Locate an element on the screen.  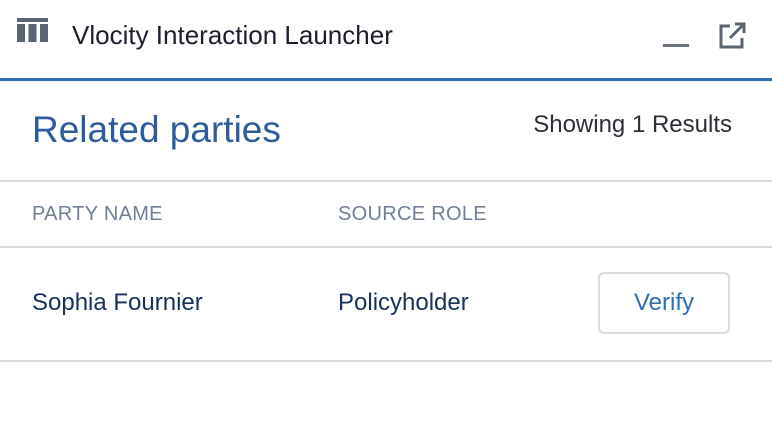
minimize-button is located at coordinates (676, 37).